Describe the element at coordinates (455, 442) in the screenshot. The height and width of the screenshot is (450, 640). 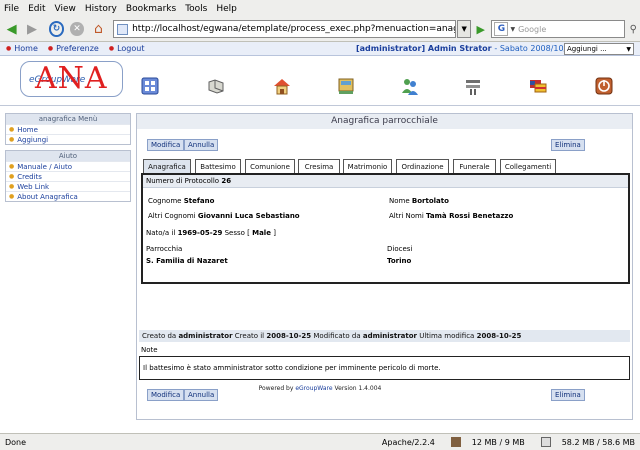
I see `chip-icon` at that location.